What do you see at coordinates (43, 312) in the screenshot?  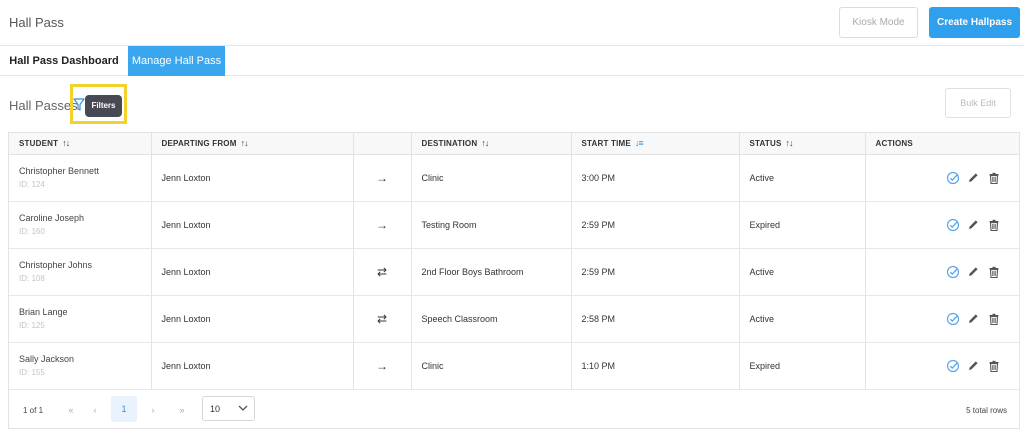 I see `student-name: Brian Lange` at bounding box center [43, 312].